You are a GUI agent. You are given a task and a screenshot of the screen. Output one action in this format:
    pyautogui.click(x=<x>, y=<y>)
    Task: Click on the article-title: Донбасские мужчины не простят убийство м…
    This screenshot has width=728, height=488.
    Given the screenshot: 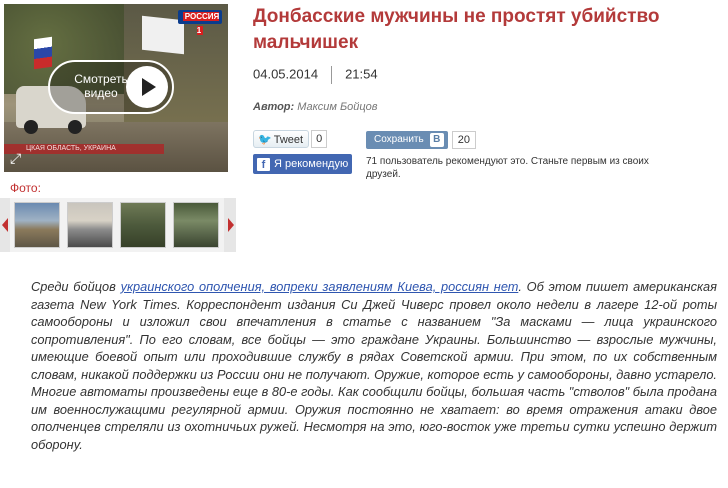 What is the action you would take?
    pyautogui.click(x=456, y=29)
    